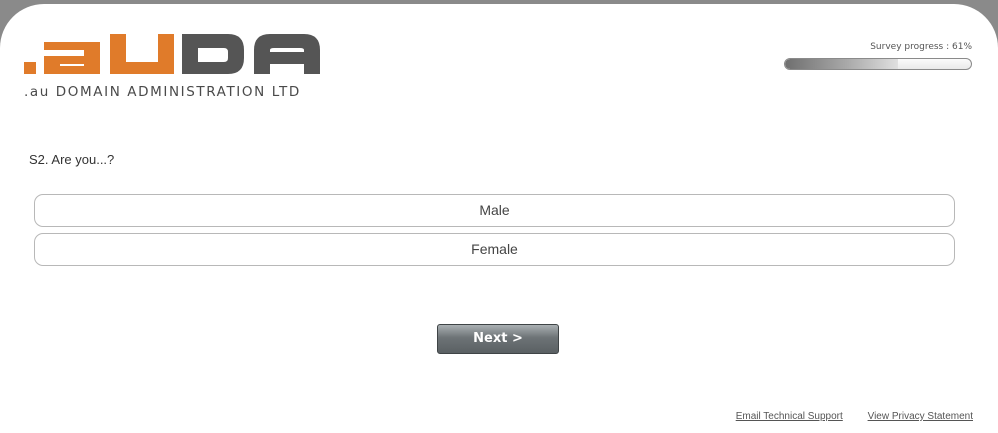 The height and width of the screenshot is (433, 998). What do you see at coordinates (498, 339) in the screenshot?
I see `next-button: Next >` at bounding box center [498, 339].